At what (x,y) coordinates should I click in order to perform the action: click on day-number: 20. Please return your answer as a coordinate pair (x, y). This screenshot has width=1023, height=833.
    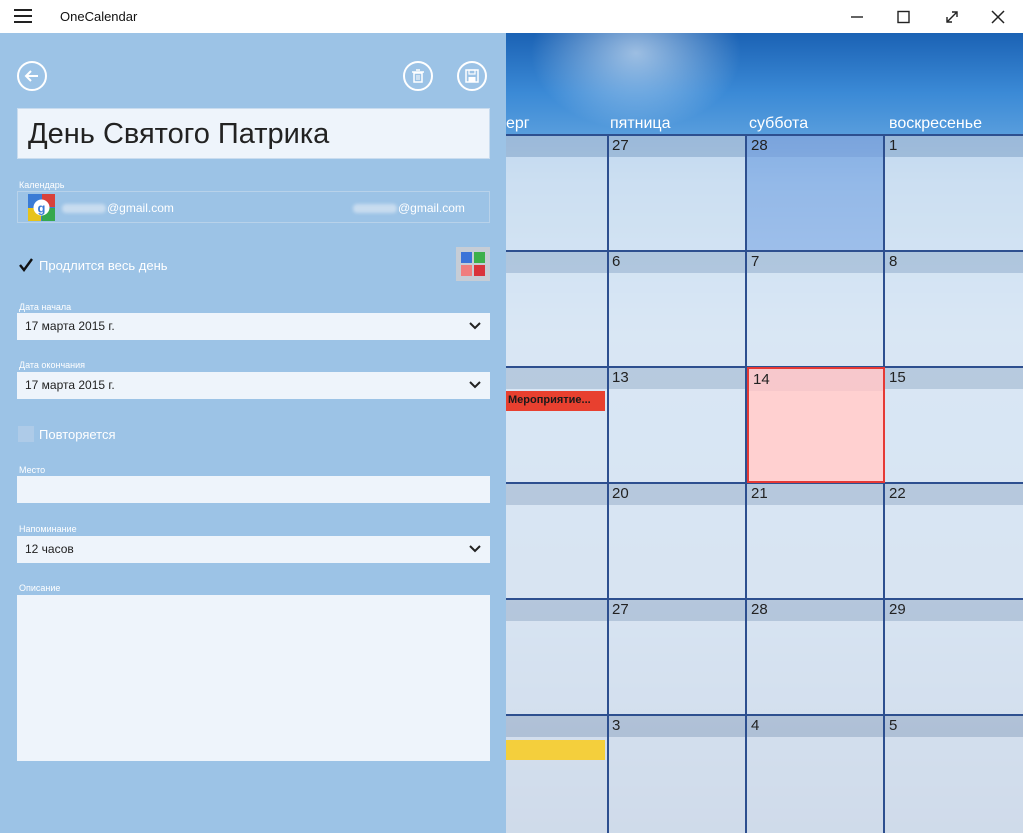
    Looking at the image, I should click on (620, 493).